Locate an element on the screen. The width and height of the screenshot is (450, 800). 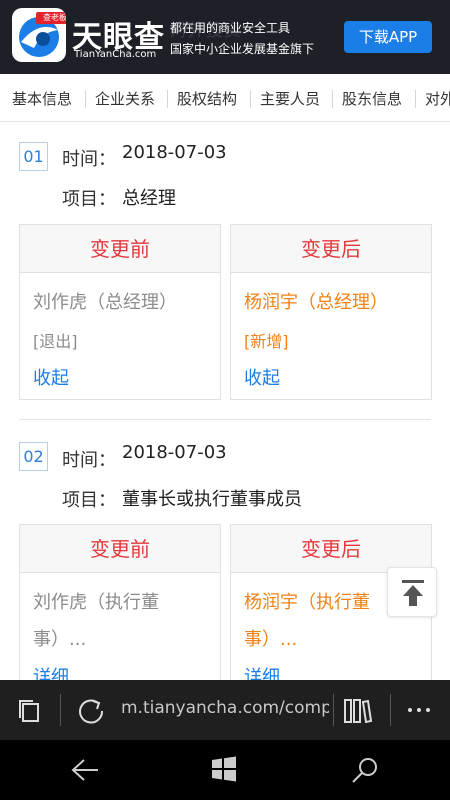
logo-badge: 查老板 is located at coordinates (51, 18).